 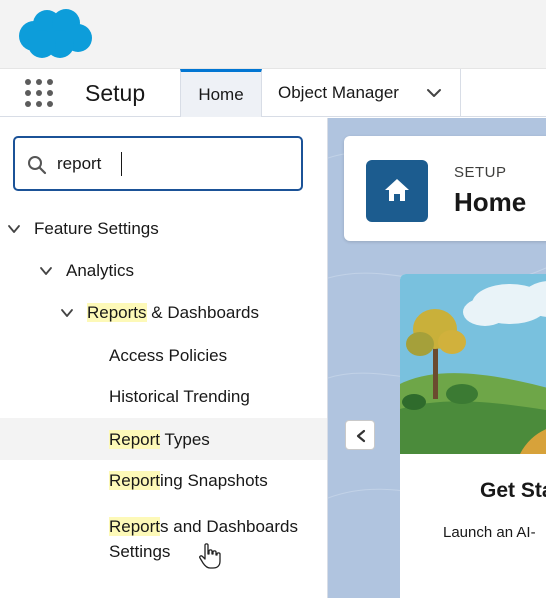 I want to click on promo-title: Get Sta, so click(x=513, y=490).